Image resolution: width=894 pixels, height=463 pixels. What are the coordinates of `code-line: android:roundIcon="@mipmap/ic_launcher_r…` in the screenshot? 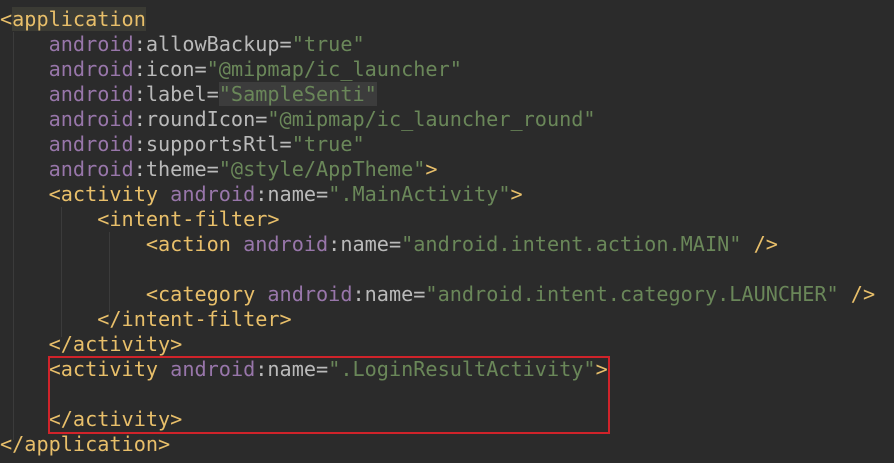 It's located at (298, 119).